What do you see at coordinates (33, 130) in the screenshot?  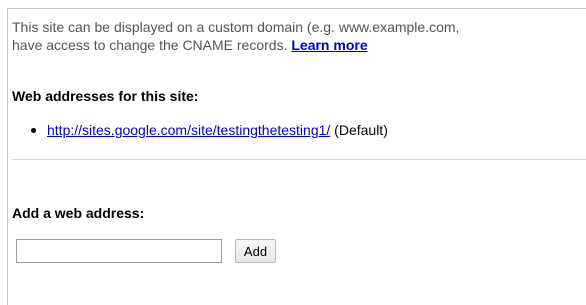 I see `bullet-icon` at bounding box center [33, 130].